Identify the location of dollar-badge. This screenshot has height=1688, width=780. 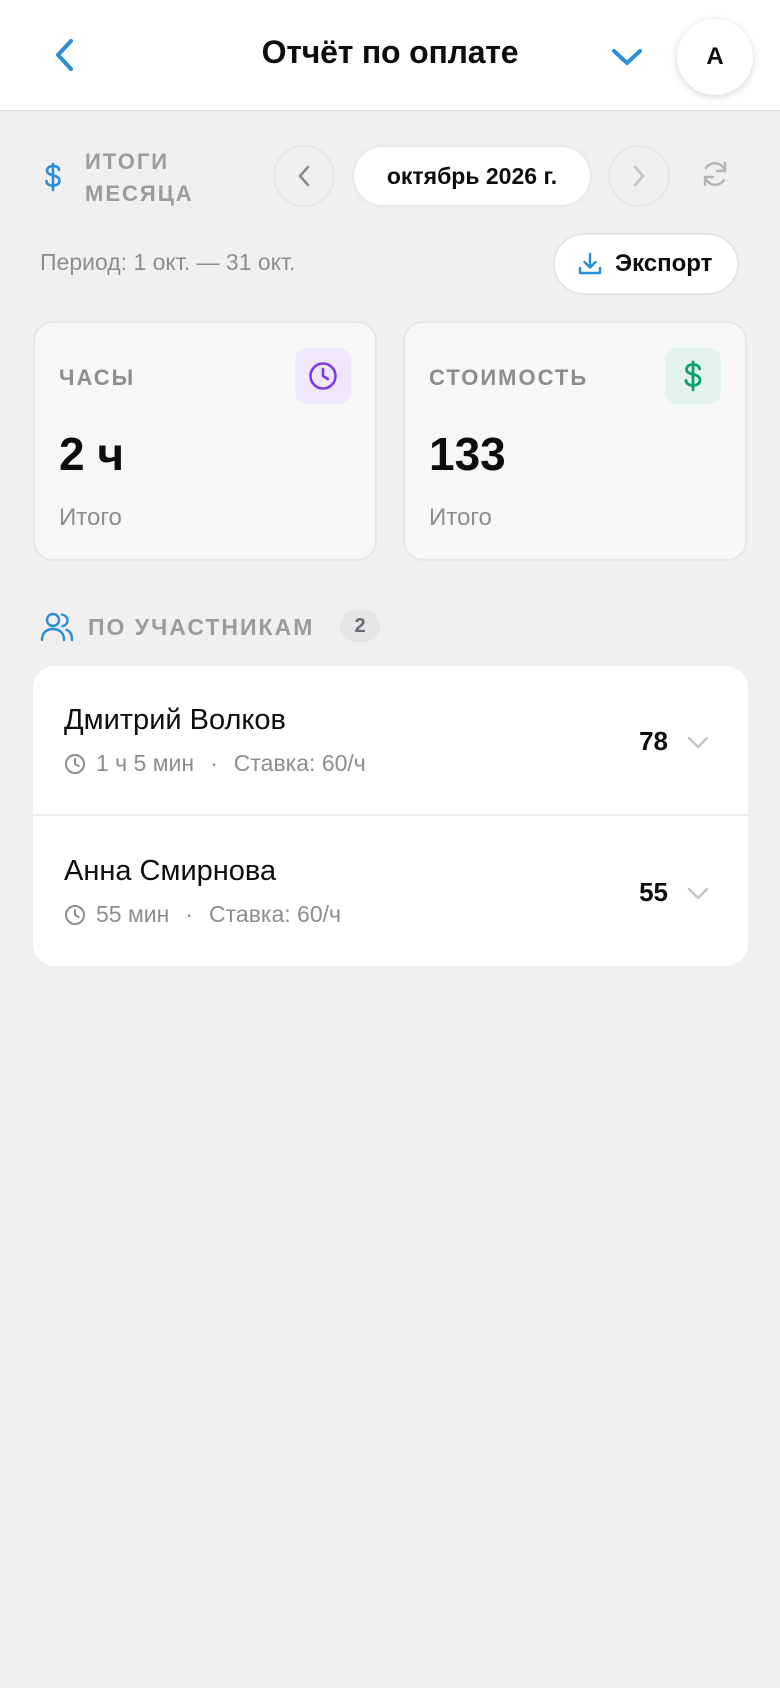
(693, 376).